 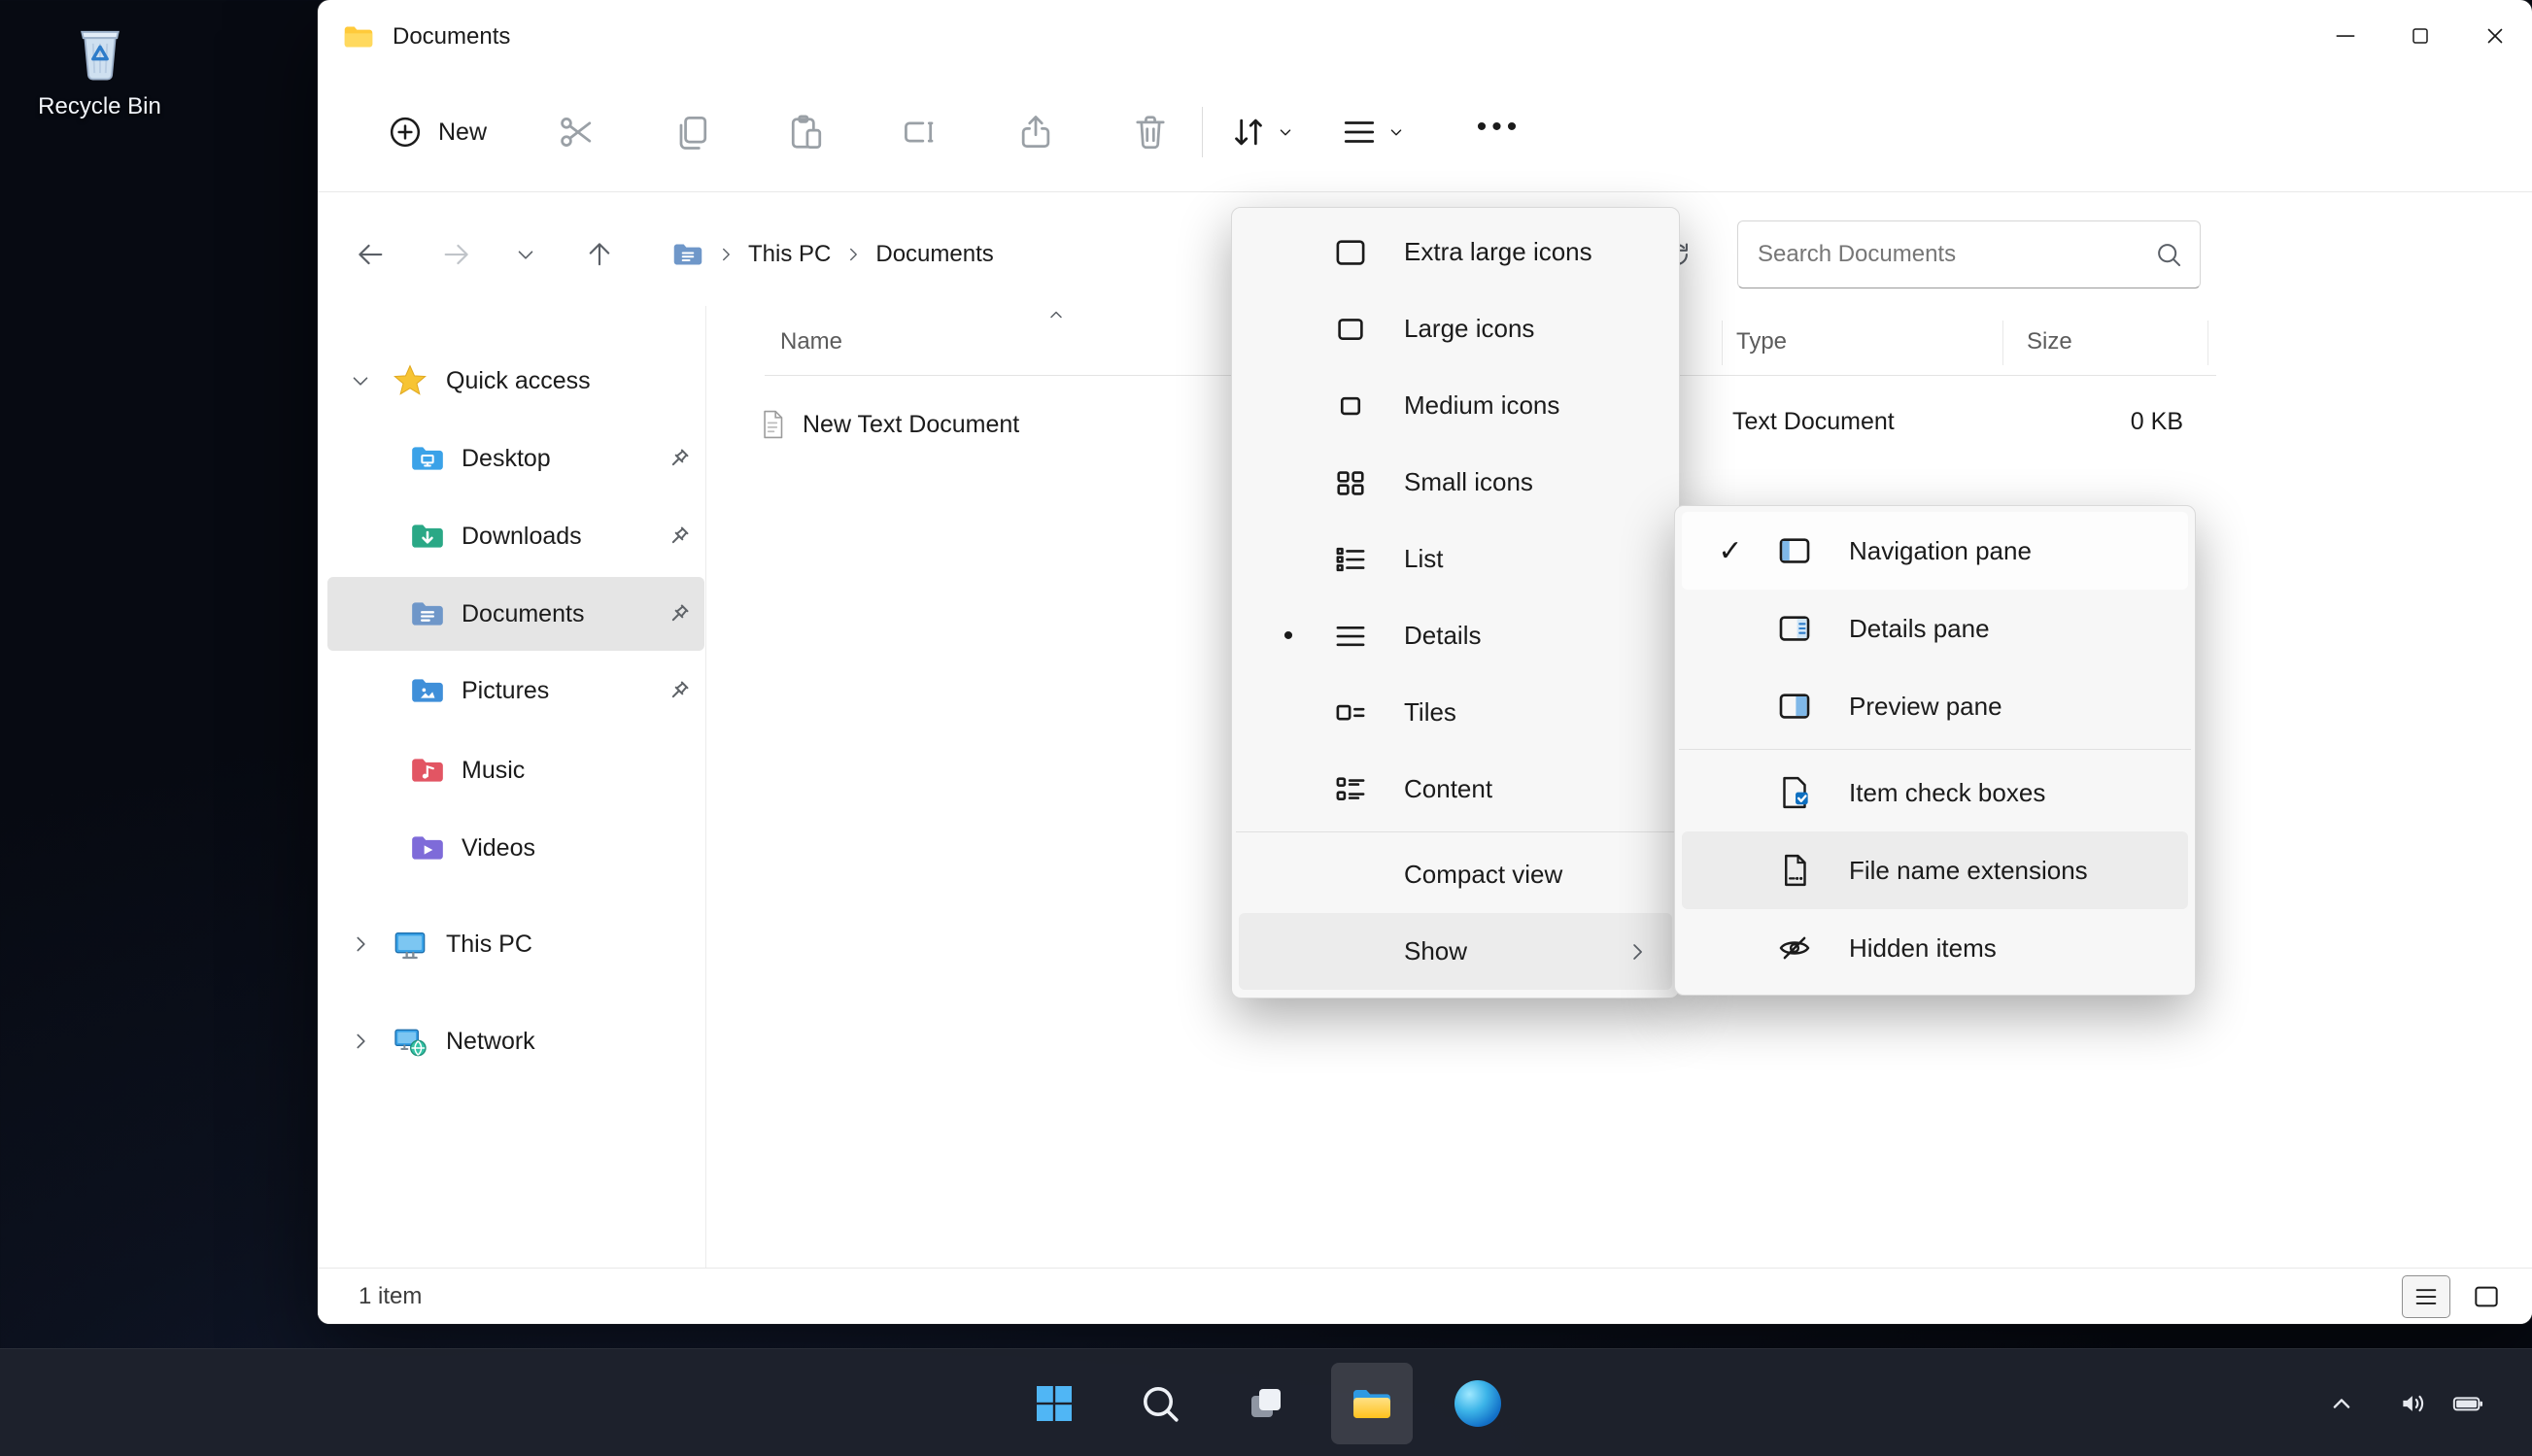 What do you see at coordinates (1036, 132) in the screenshot?
I see `share-button` at bounding box center [1036, 132].